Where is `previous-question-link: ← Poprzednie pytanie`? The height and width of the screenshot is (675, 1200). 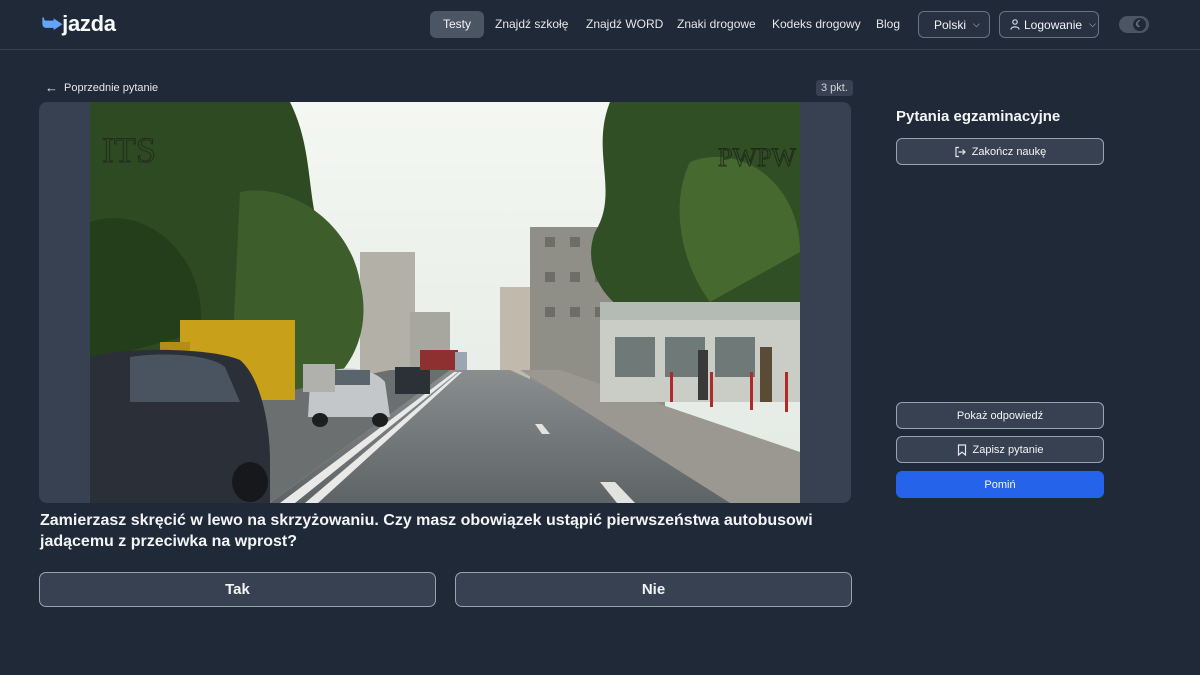 previous-question-link: ← Poprzednie pytanie is located at coordinates (101, 87).